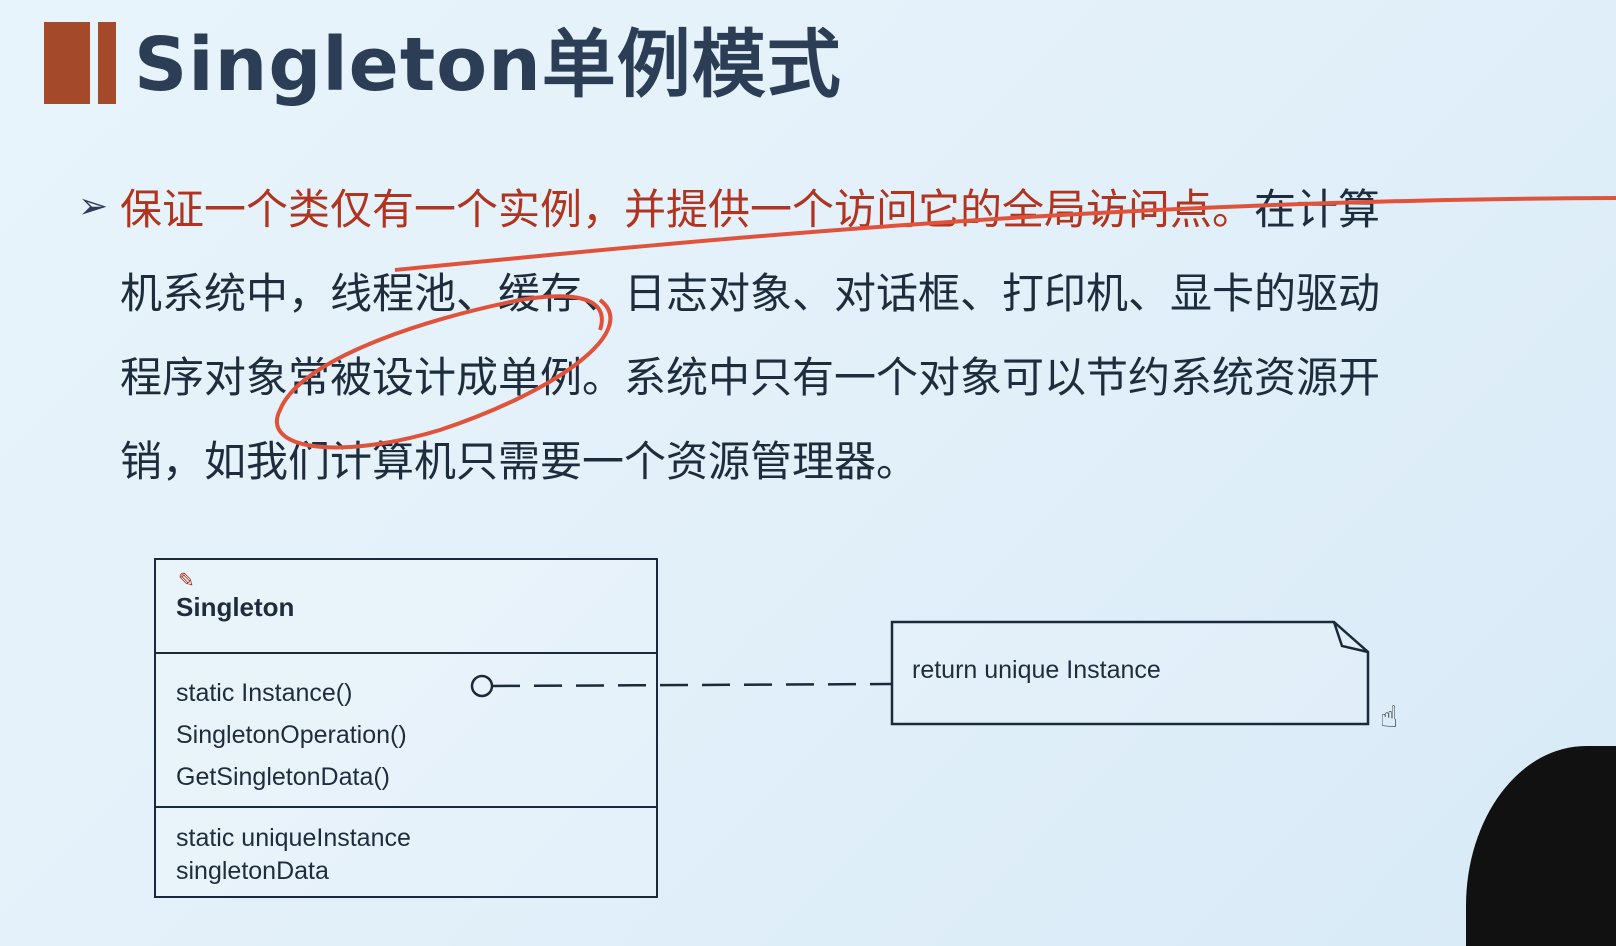 The height and width of the screenshot is (946, 1616). I want to click on connector-dashed-line, so click(692, 685).